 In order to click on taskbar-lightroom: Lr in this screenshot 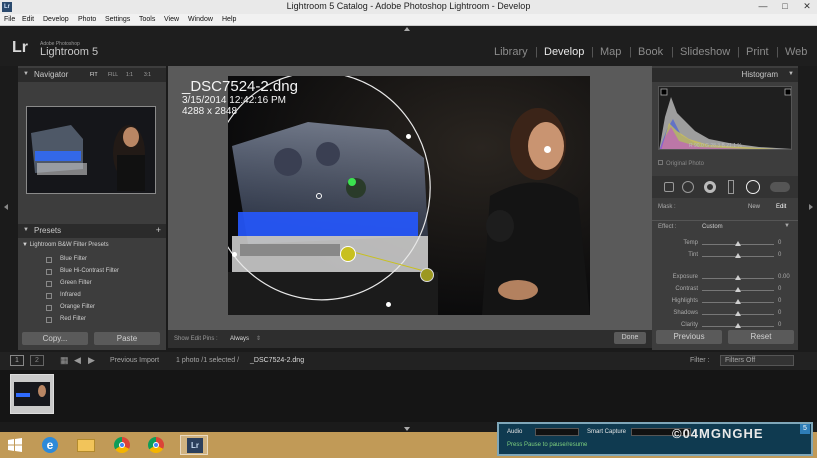, I will do `click(194, 445)`.